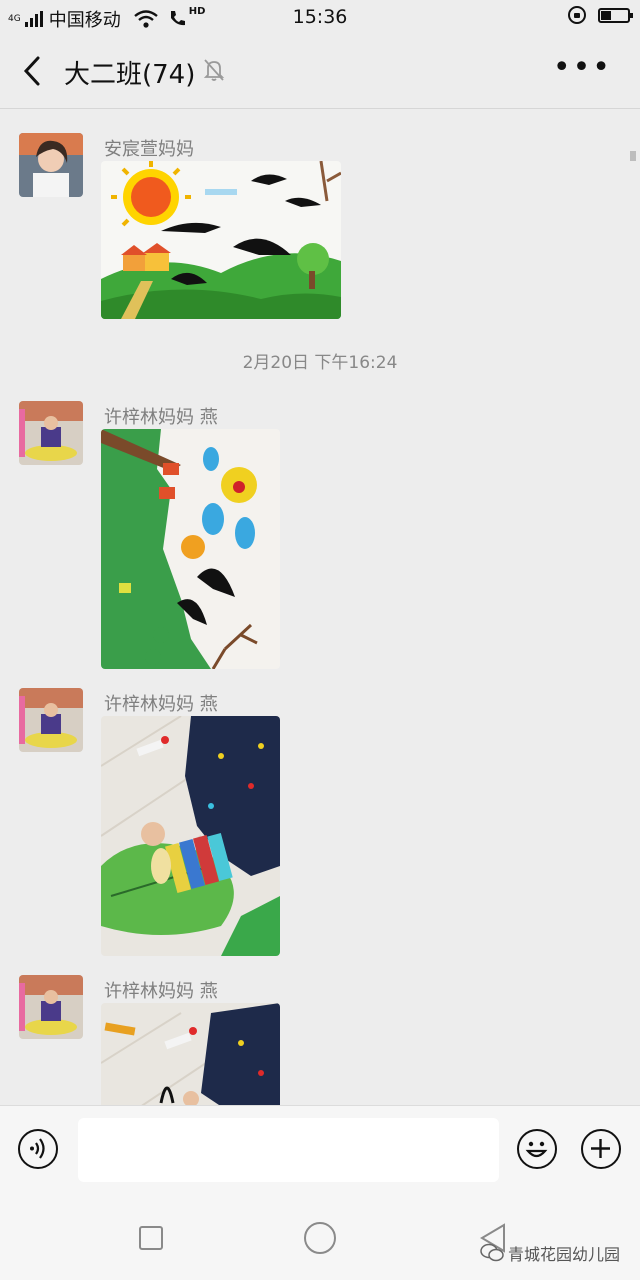 This screenshot has width=640, height=1280. I want to click on system-nav-bar: 青城花园幼儿园, so click(320, 1236).